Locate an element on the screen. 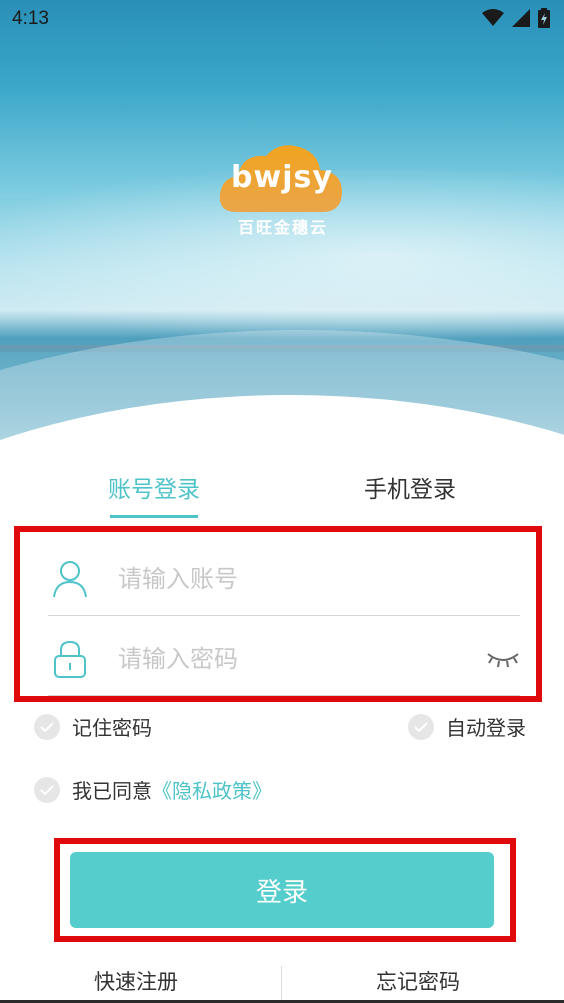 This screenshot has height=1003, width=564. lock-icon is located at coordinates (70, 659).